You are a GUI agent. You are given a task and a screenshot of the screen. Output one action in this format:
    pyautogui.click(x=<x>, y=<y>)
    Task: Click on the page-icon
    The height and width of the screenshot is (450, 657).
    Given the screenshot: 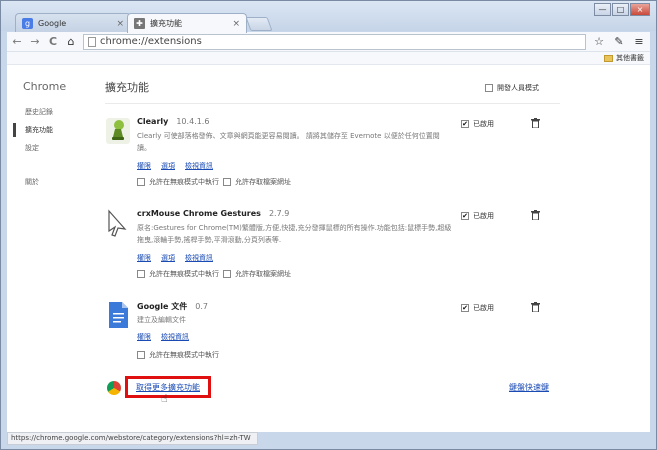 What is the action you would take?
    pyautogui.click(x=92, y=41)
    